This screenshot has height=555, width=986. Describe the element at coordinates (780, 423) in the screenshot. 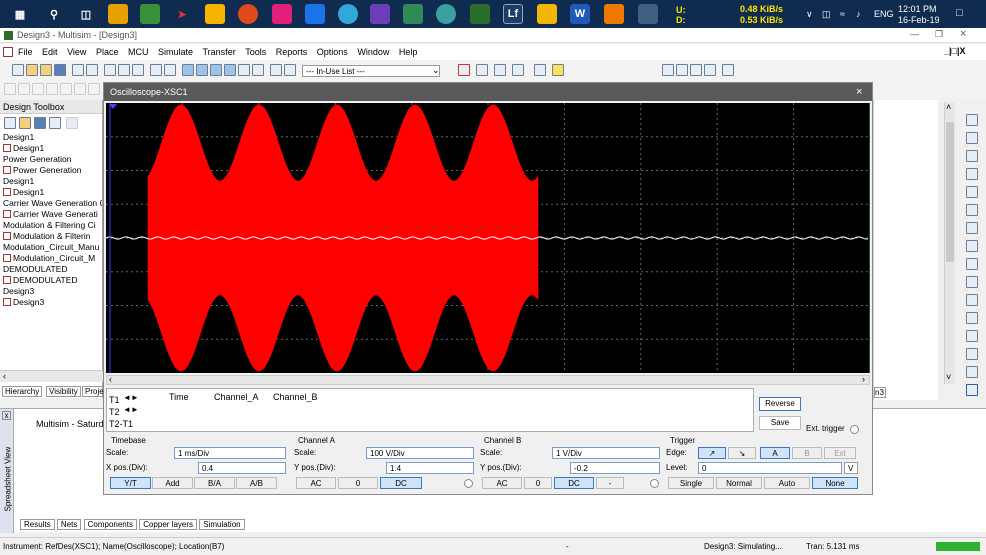

I see `save-button: Save` at that location.